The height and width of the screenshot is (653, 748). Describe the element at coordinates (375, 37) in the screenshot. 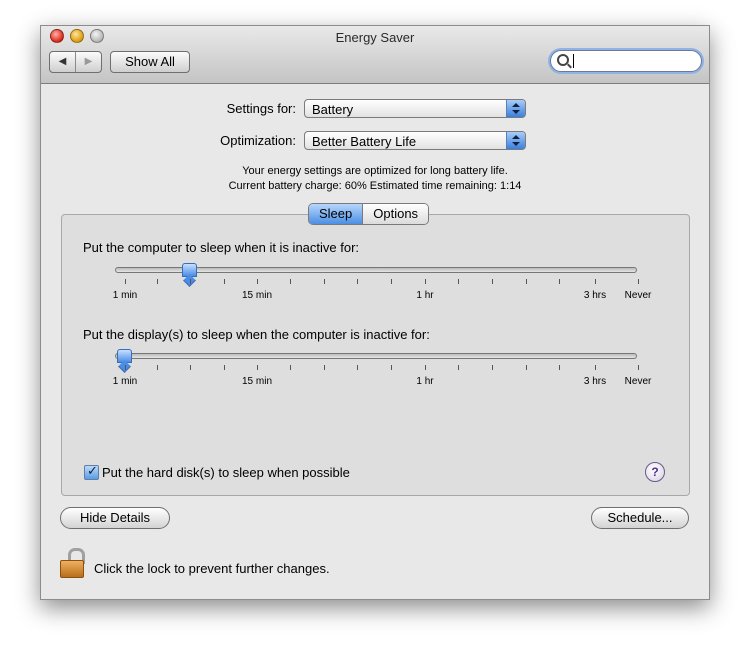

I see `window-title: Energy Saver` at that location.